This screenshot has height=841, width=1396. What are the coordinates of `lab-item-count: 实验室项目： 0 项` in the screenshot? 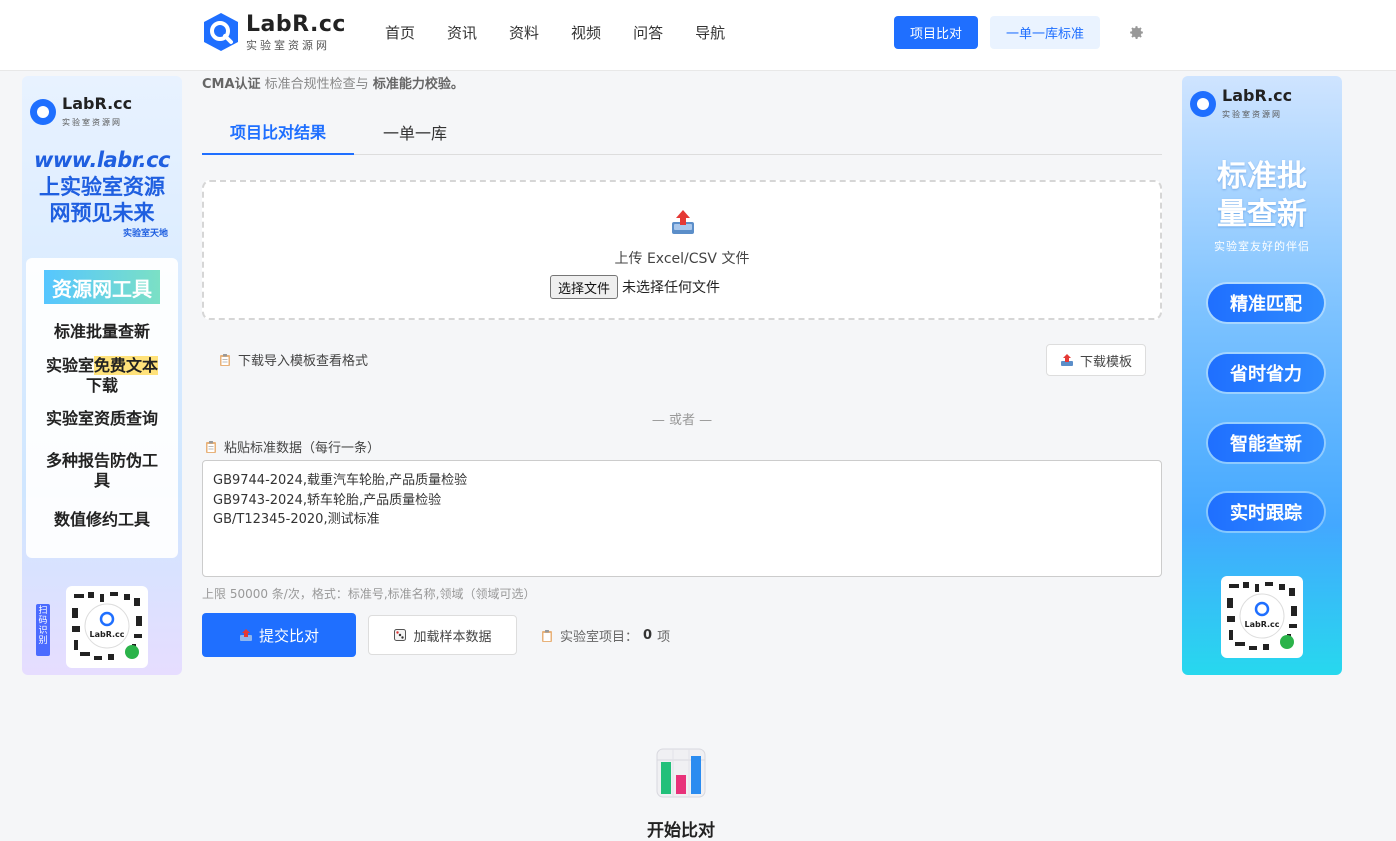 It's located at (605, 635).